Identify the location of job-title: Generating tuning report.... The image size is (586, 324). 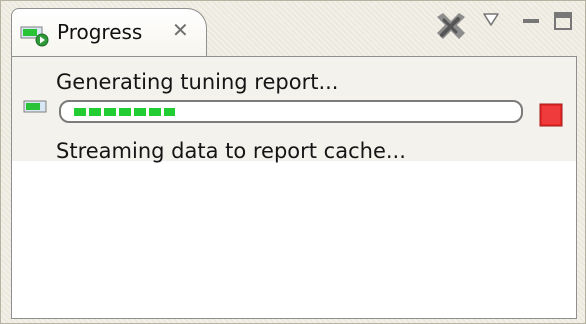
(197, 82).